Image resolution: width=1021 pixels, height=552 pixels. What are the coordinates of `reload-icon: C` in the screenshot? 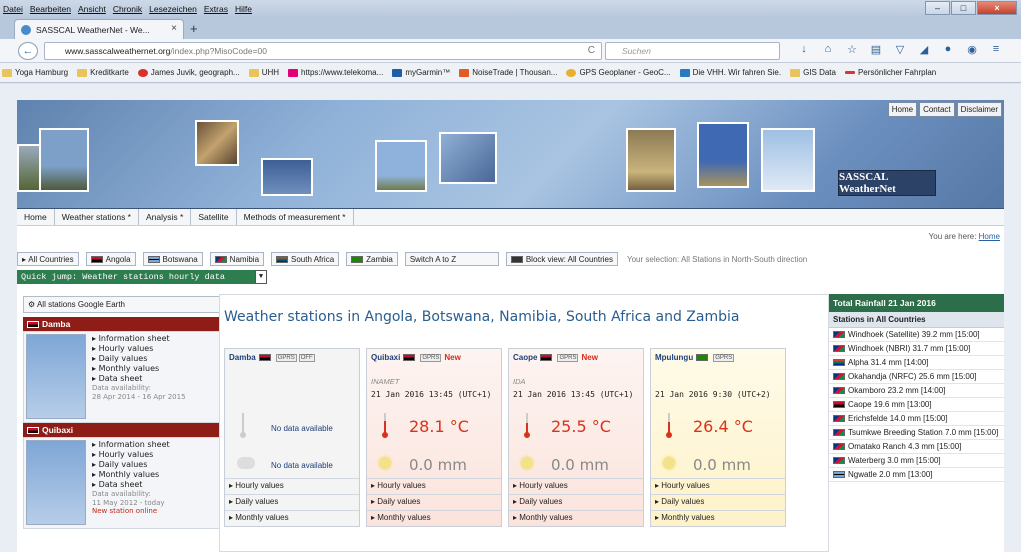 It's located at (591, 50).